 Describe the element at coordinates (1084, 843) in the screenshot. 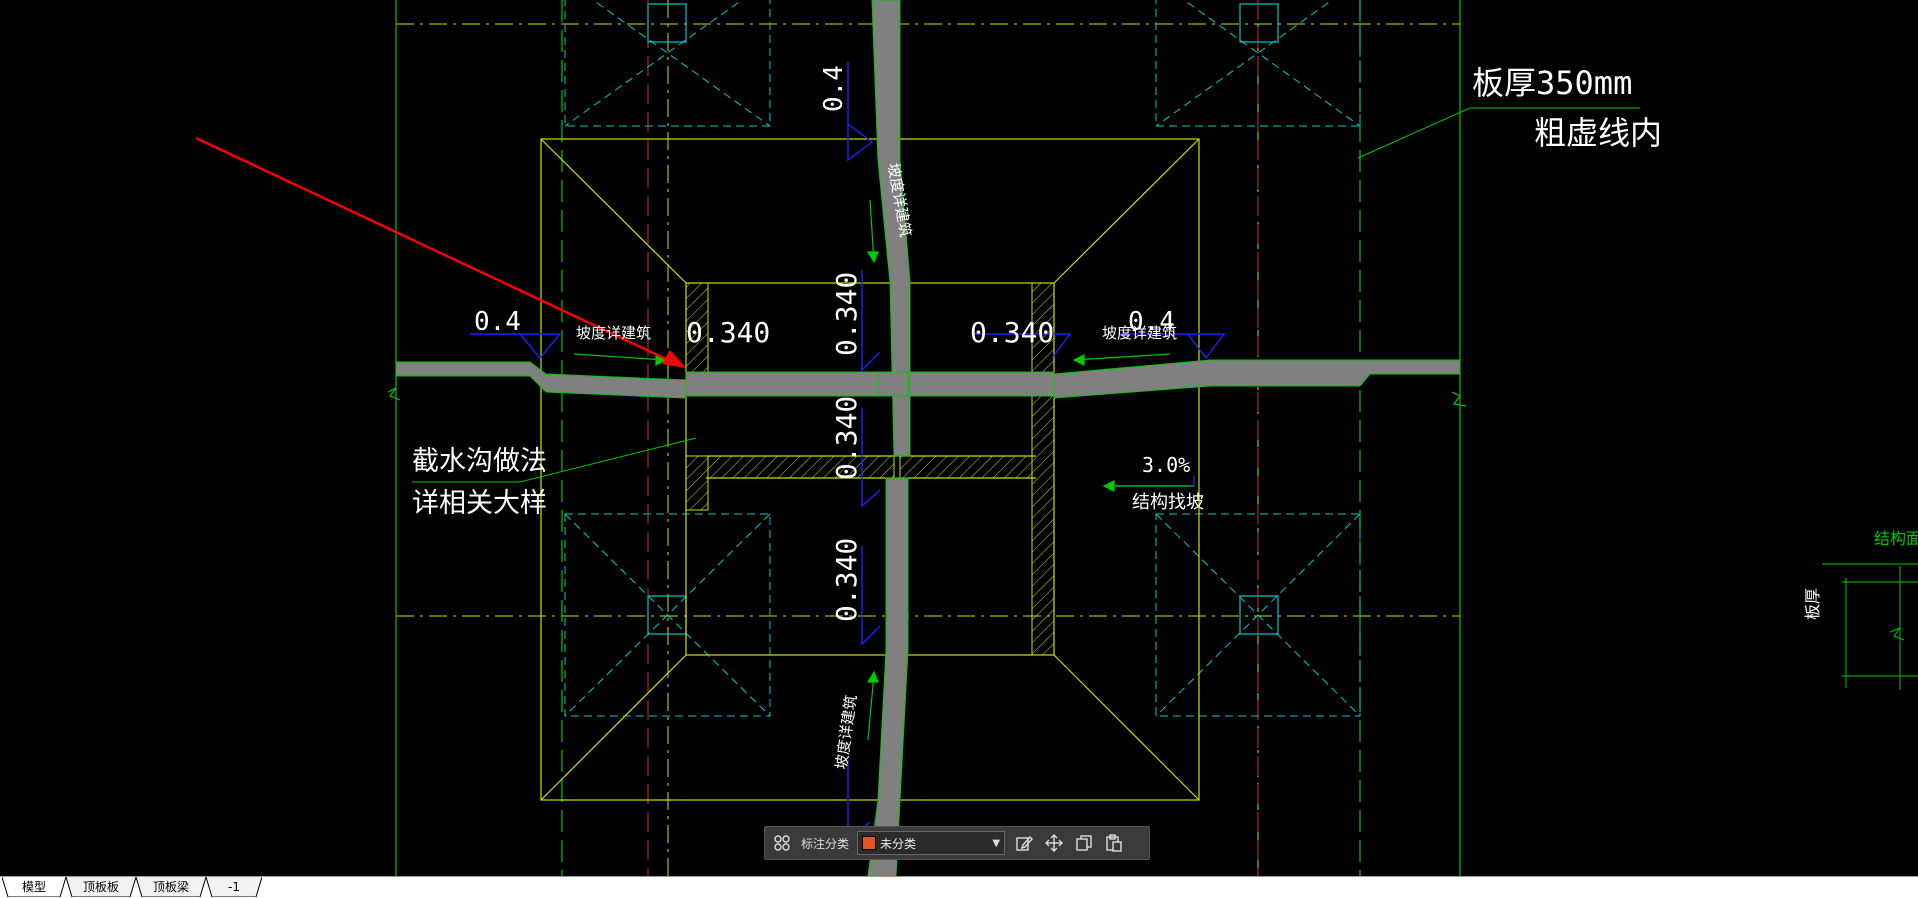

I see `copy-icon` at that location.